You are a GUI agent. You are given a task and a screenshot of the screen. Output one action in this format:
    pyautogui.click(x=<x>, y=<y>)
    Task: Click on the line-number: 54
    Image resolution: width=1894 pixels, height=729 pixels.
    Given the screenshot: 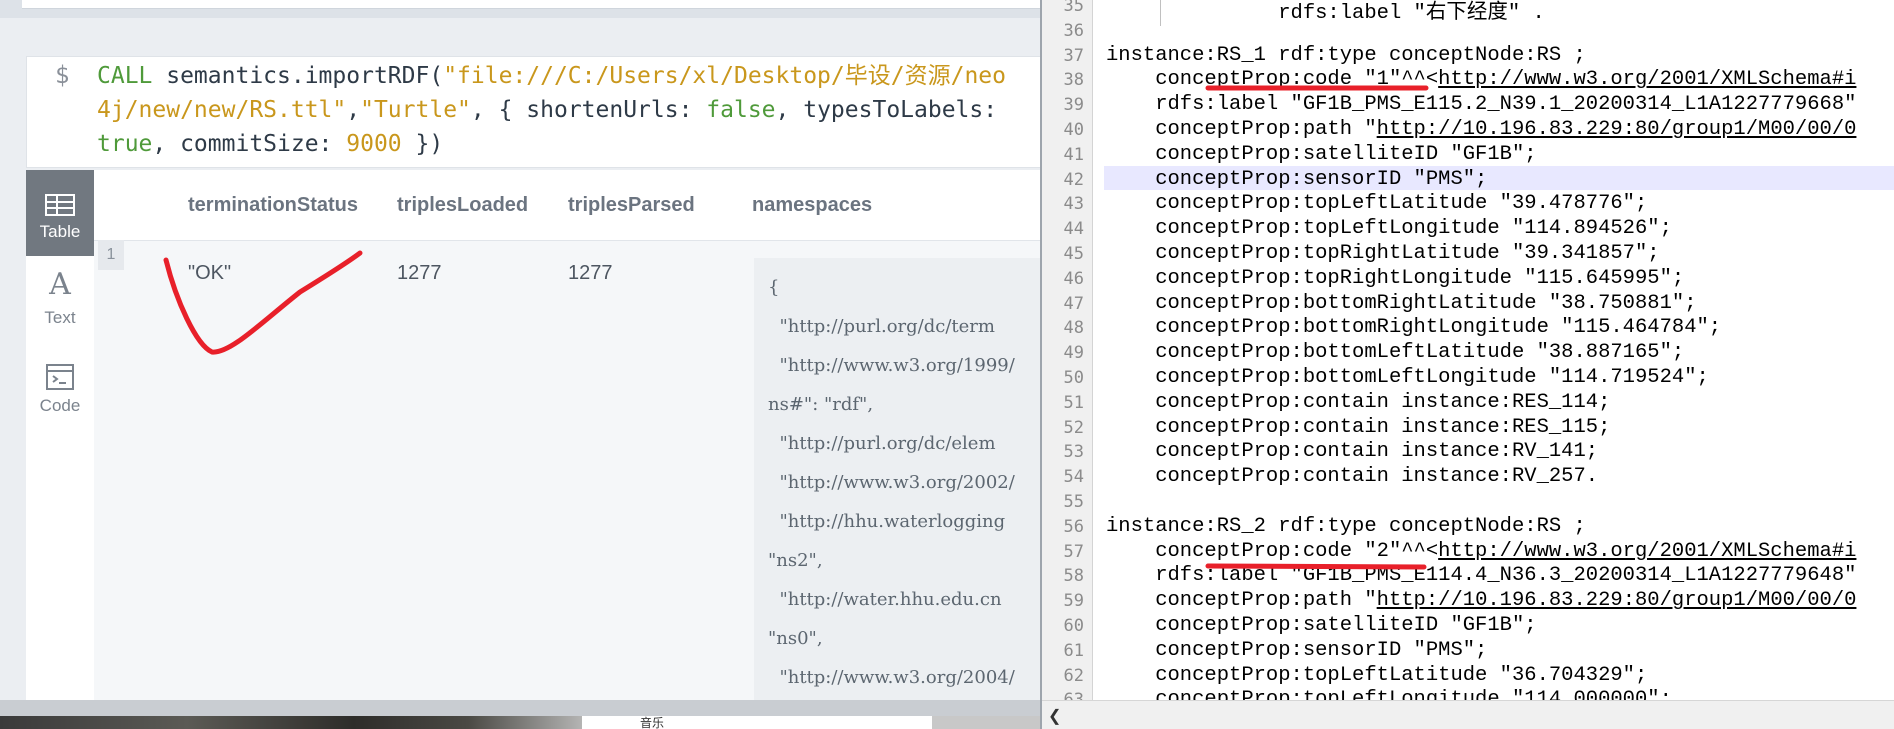 What is the action you would take?
    pyautogui.click(x=1073, y=477)
    